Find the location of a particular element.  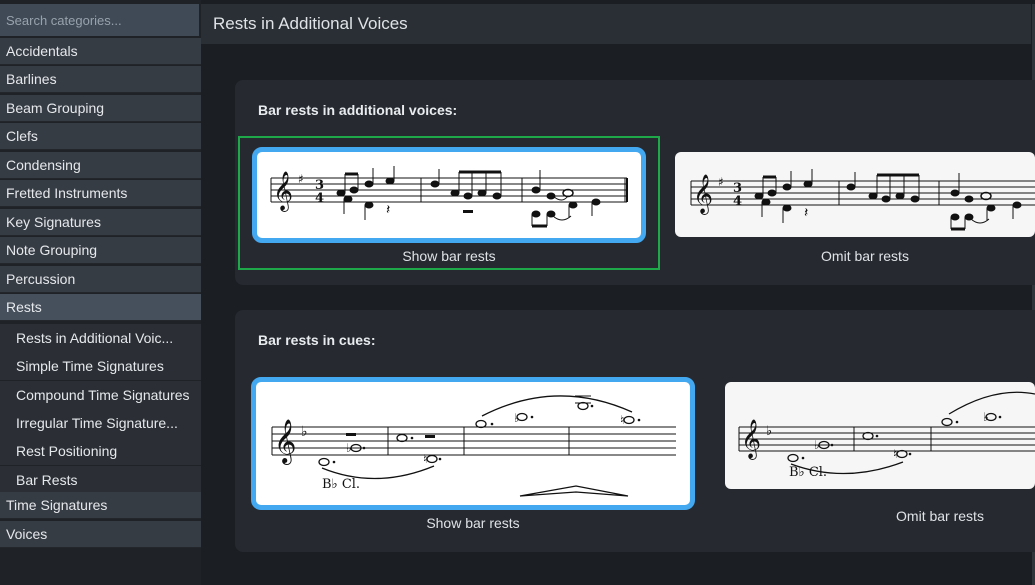

option-show-bar-rests-cues: 𝄞 ♭ ♭ ♭ ♮ ♮ B♭ Cl. Show bar rests is located at coordinates (473, 457).